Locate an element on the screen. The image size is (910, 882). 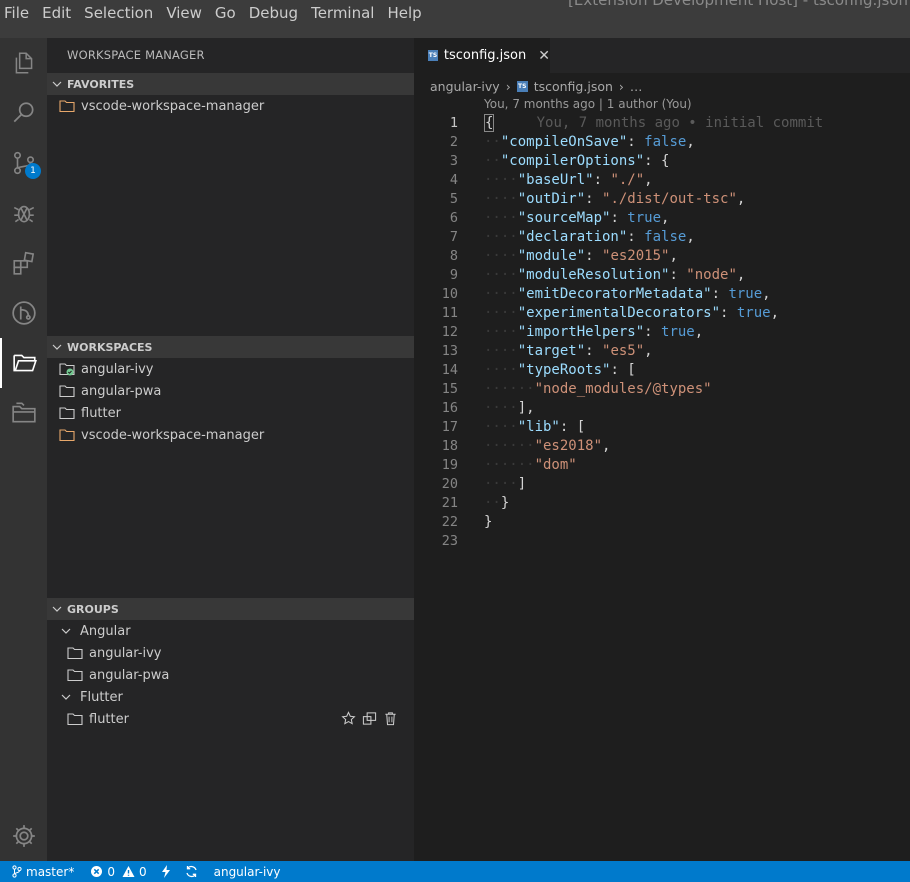
code-line: 5 ····"outDir": "./dist/out-tsc", is located at coordinates (597, 198).